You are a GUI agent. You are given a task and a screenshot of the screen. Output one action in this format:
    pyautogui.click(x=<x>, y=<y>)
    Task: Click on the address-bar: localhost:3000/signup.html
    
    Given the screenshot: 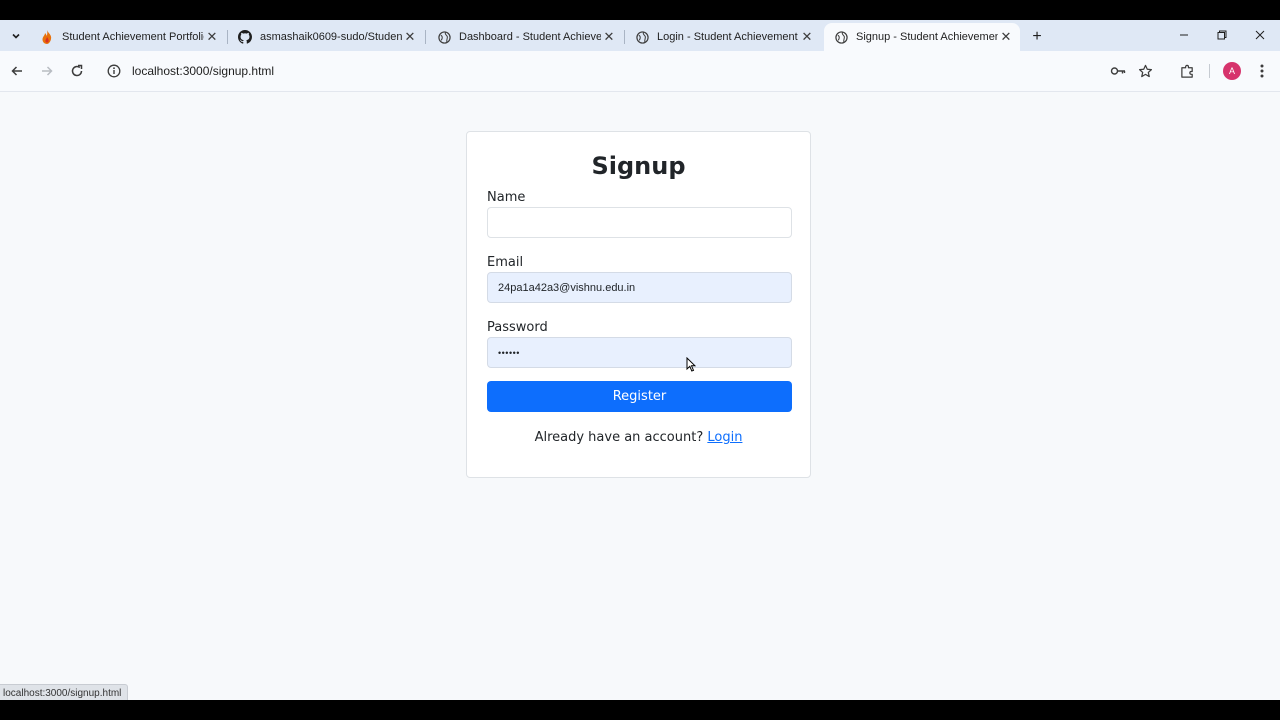 What is the action you would take?
    pyautogui.click(x=633, y=71)
    